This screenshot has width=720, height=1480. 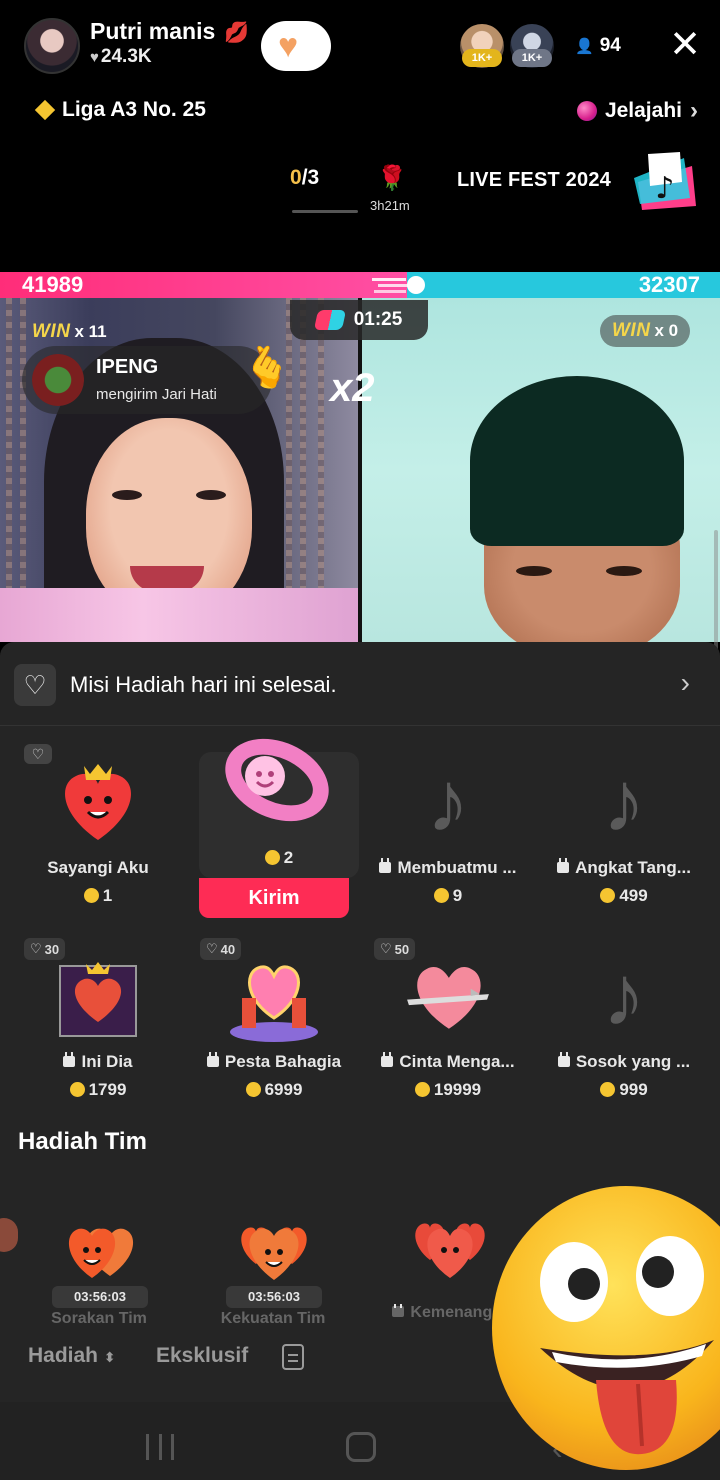 What do you see at coordinates (203, 684) in the screenshot?
I see `gift-mission-text: Misi Hadiah hari ini selesai.` at bounding box center [203, 684].